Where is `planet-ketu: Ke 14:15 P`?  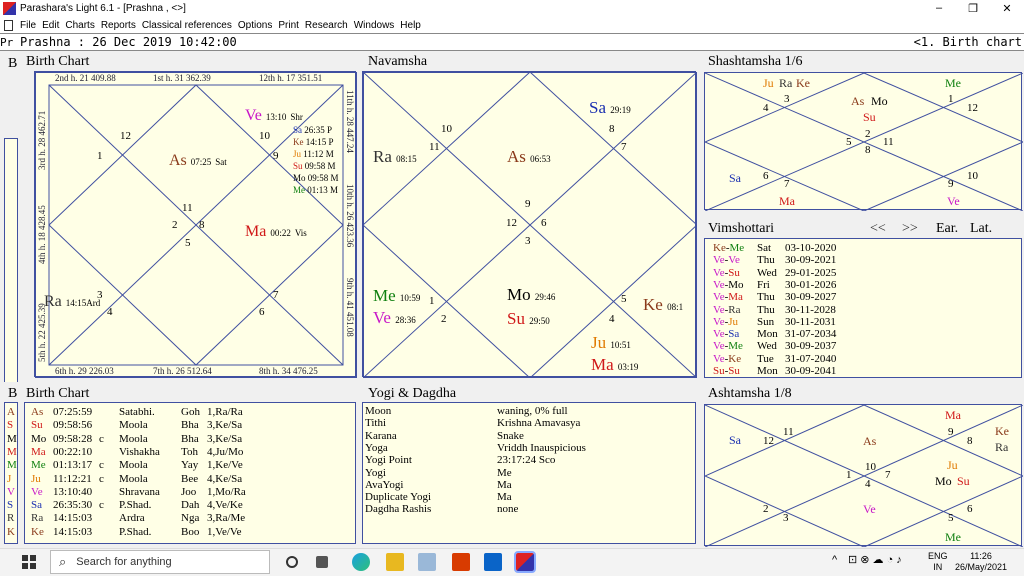 planet-ketu: Ke 14:15 P is located at coordinates (324, 142).